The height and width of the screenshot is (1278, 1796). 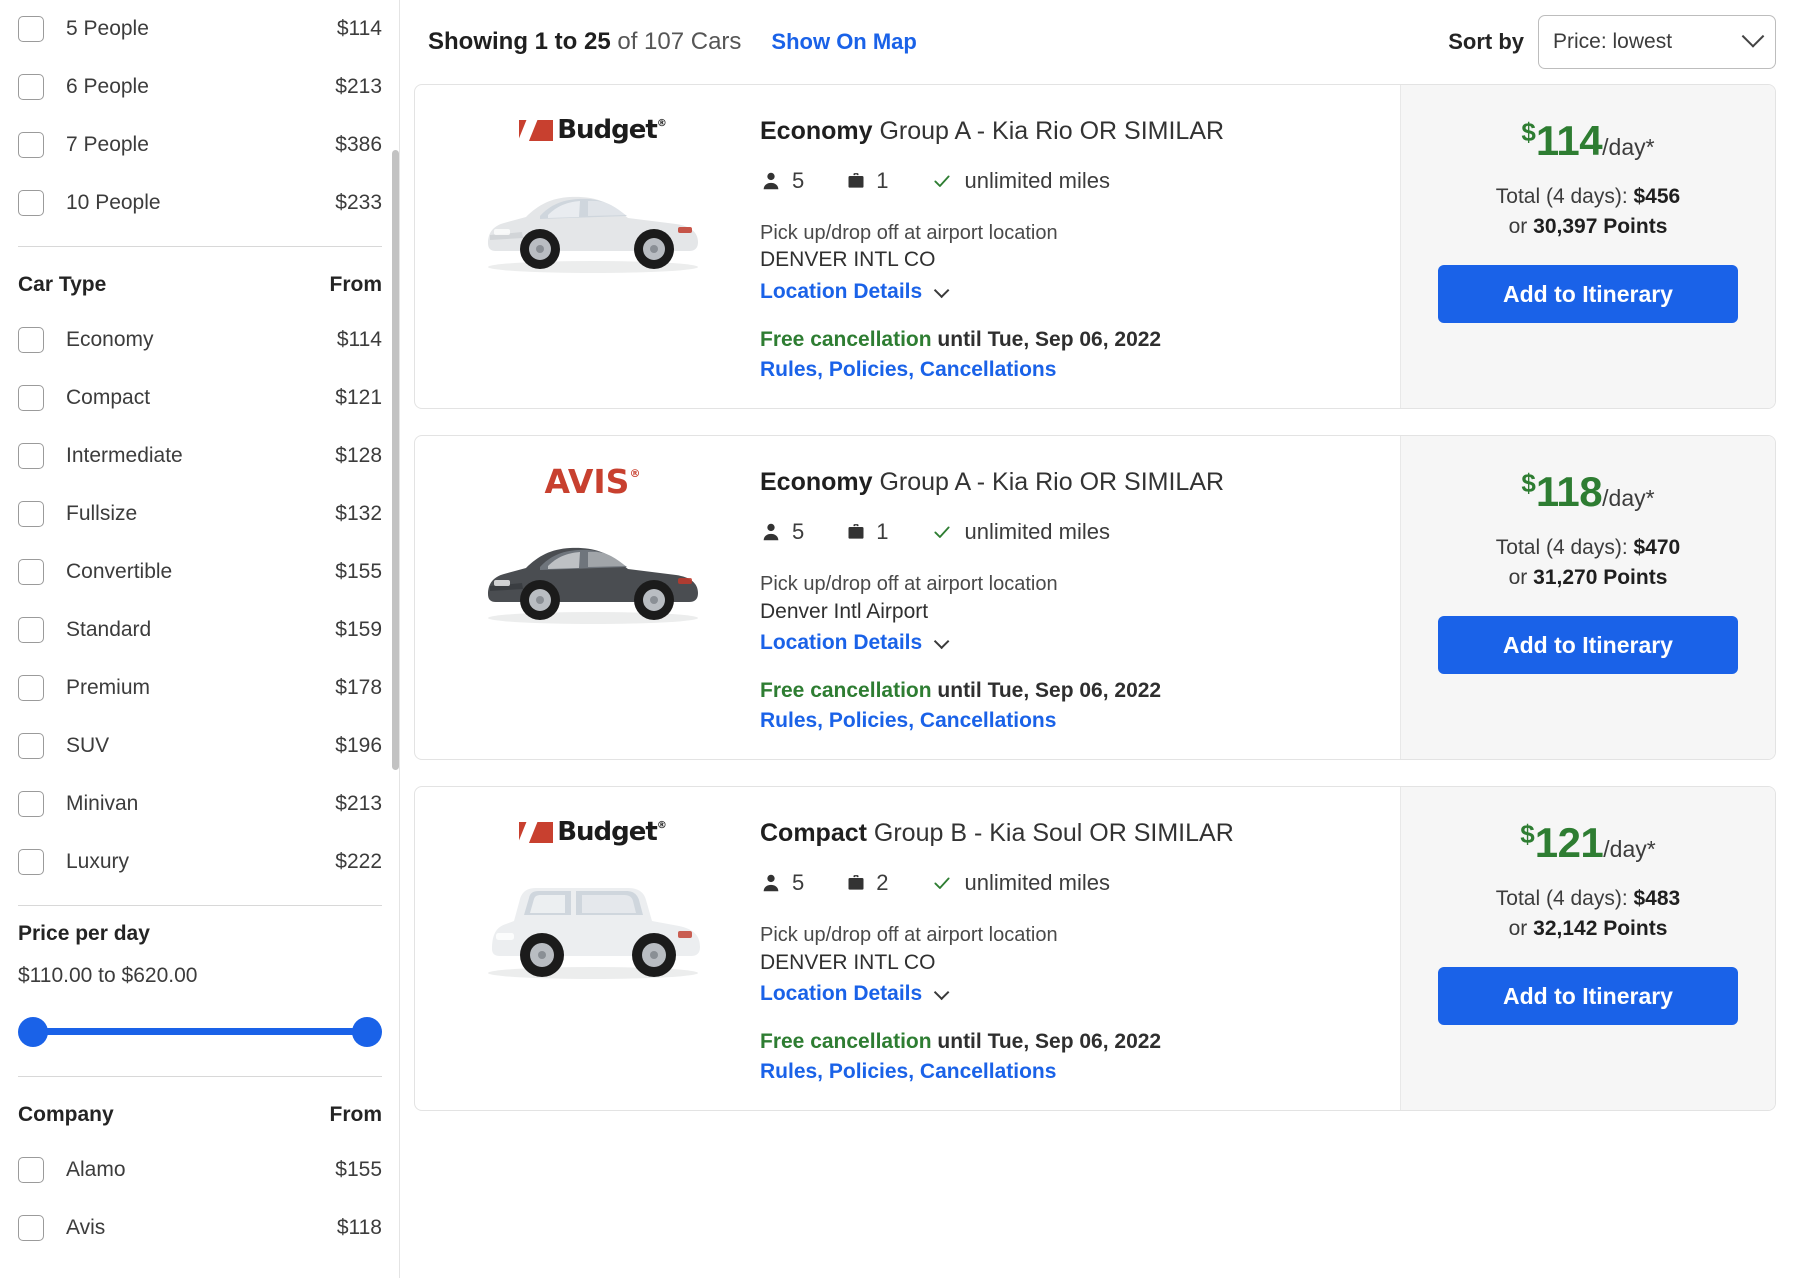 What do you see at coordinates (109, 629) in the screenshot?
I see `filter-label: Standard` at bounding box center [109, 629].